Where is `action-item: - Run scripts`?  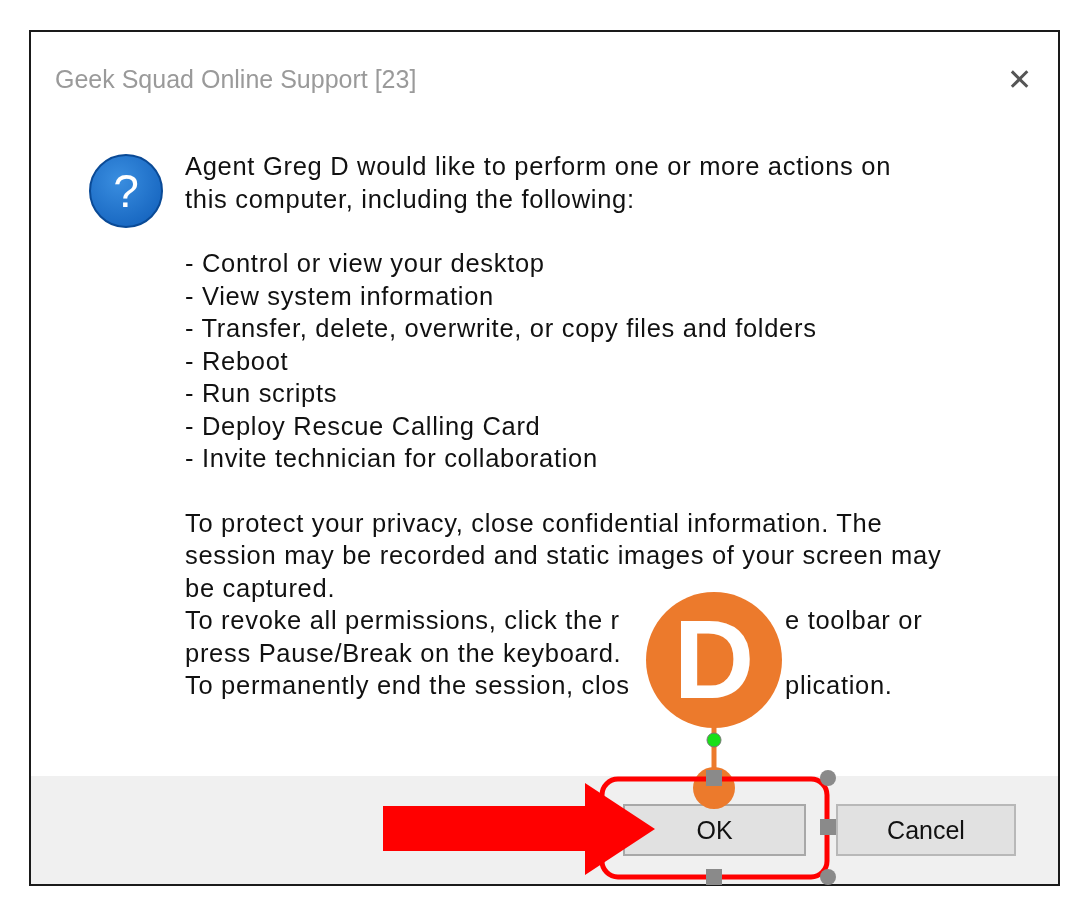
action-item: - Run scripts is located at coordinates (262, 393).